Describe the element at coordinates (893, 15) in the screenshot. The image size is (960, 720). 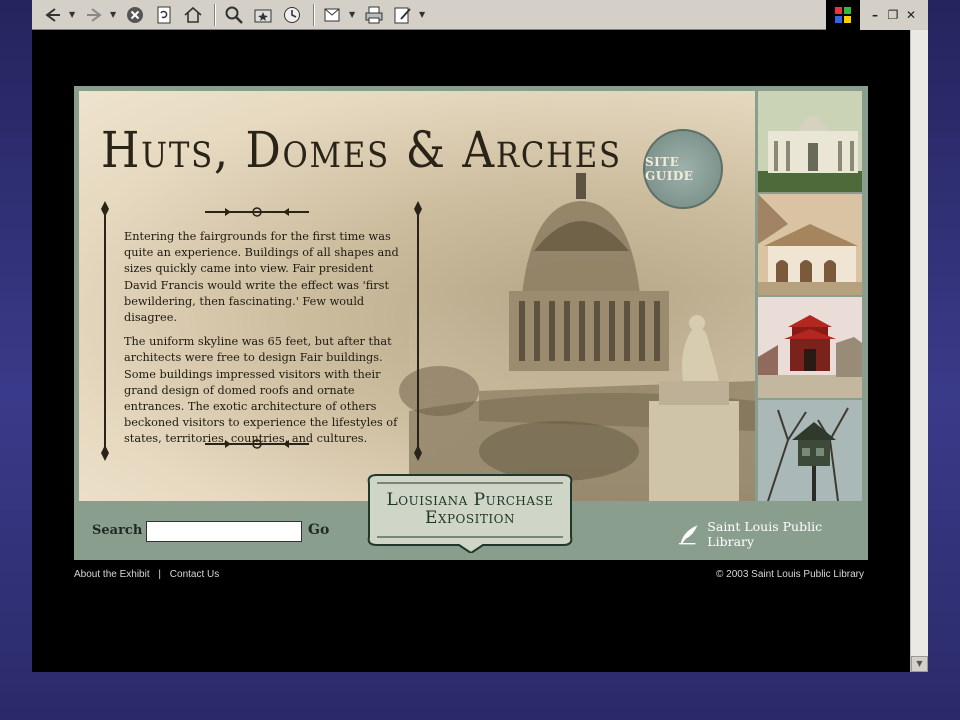
I see `restore-icon: ❐` at that location.